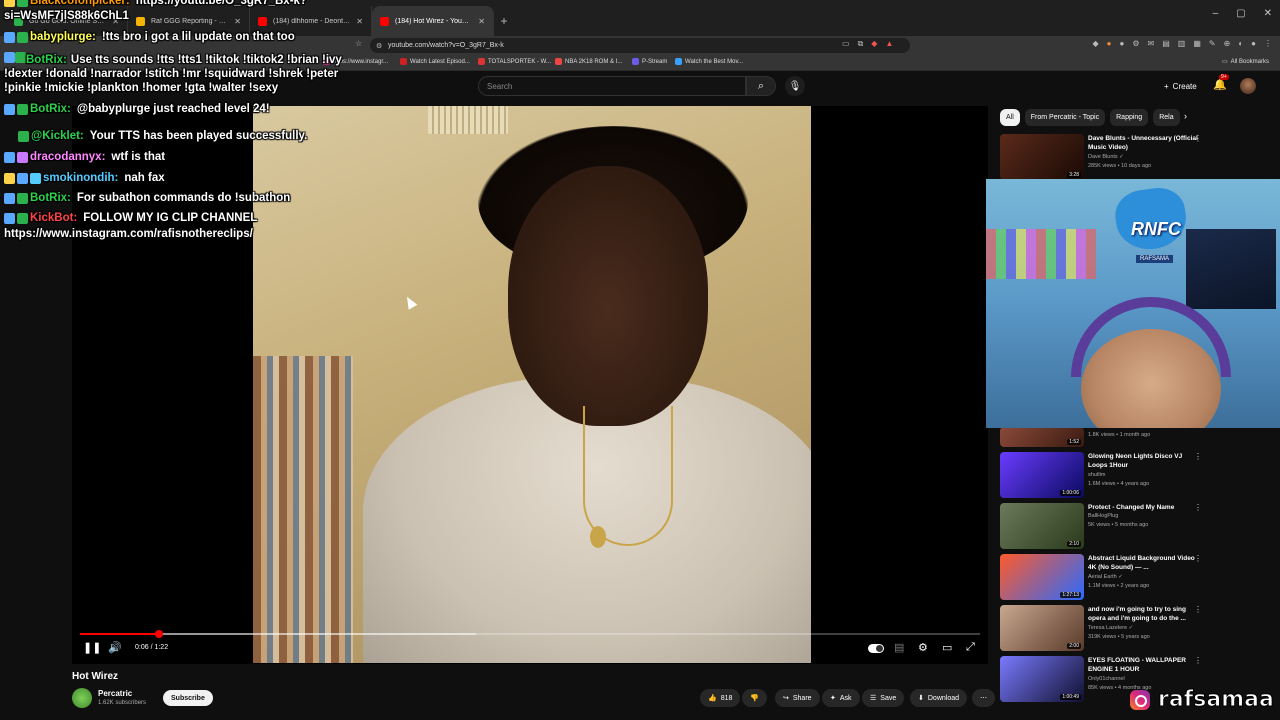  Describe the element at coordinates (1042, 526) in the screenshot. I see `video-thumbnail: 2:10` at that location.